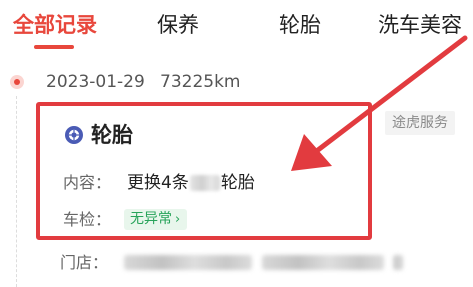 This screenshot has height=287, width=473. What do you see at coordinates (178, 219) in the screenshot?
I see `chevron-right-icon: ›` at bounding box center [178, 219].